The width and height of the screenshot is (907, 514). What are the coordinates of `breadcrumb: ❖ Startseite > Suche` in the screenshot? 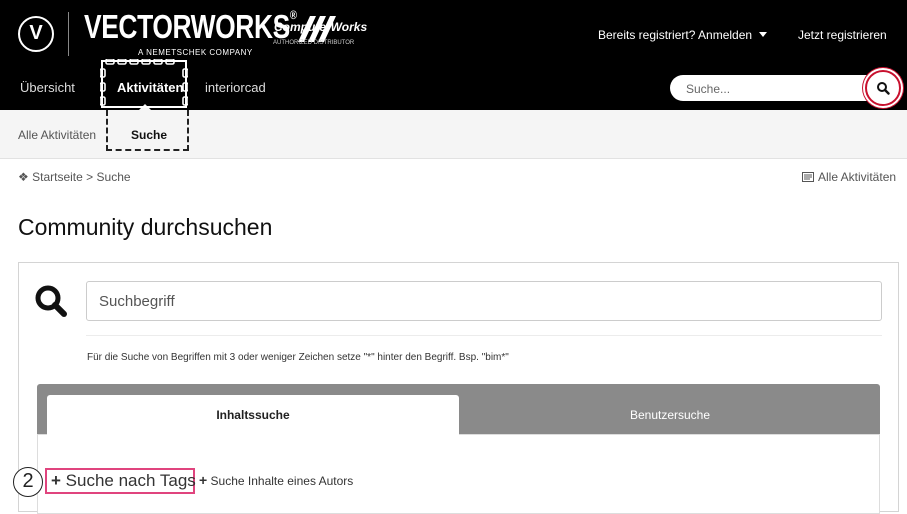 It's located at (74, 177).